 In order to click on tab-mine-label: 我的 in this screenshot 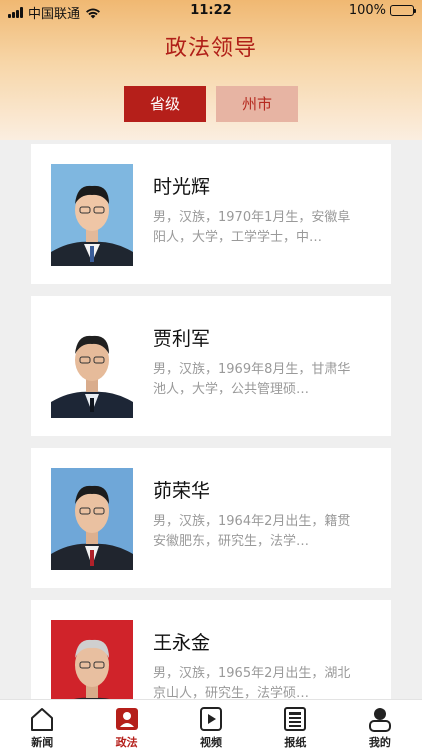, I will do `click(379, 742)`.